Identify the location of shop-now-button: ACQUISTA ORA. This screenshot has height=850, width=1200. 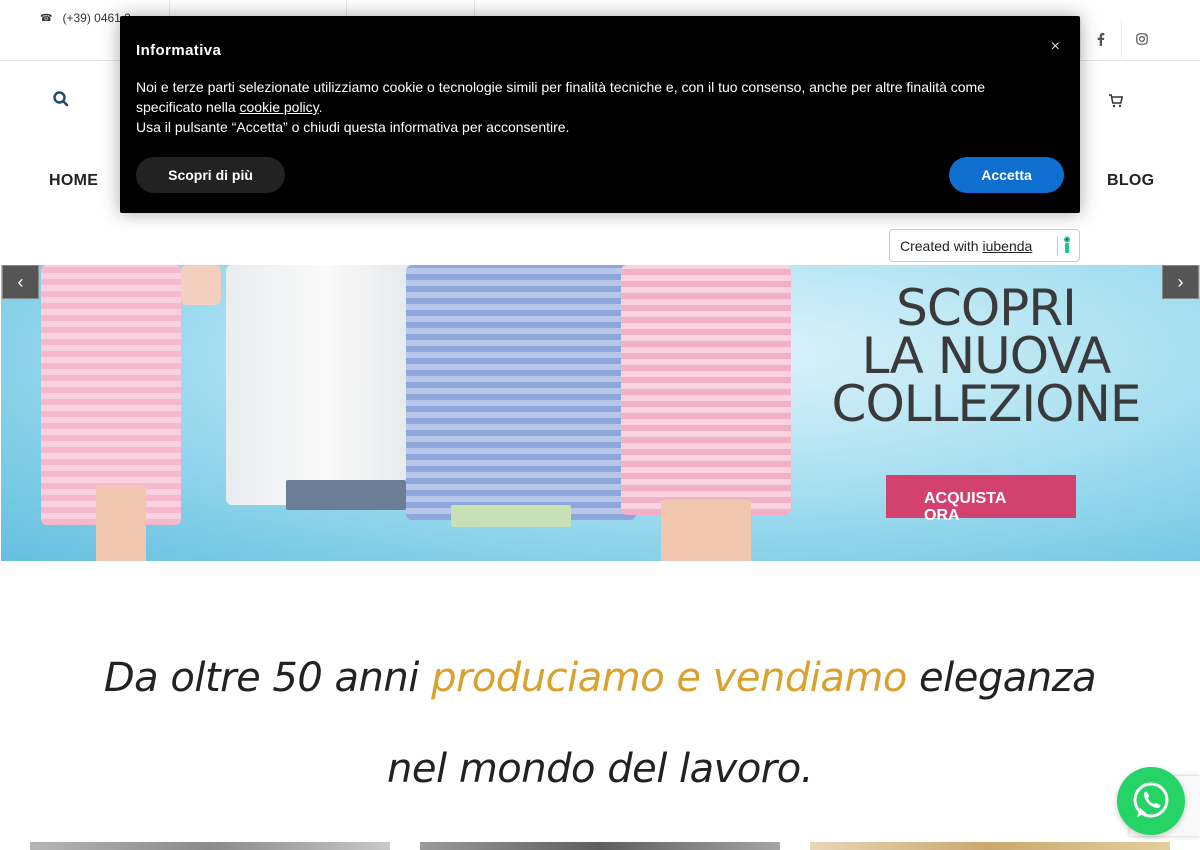
(981, 499).